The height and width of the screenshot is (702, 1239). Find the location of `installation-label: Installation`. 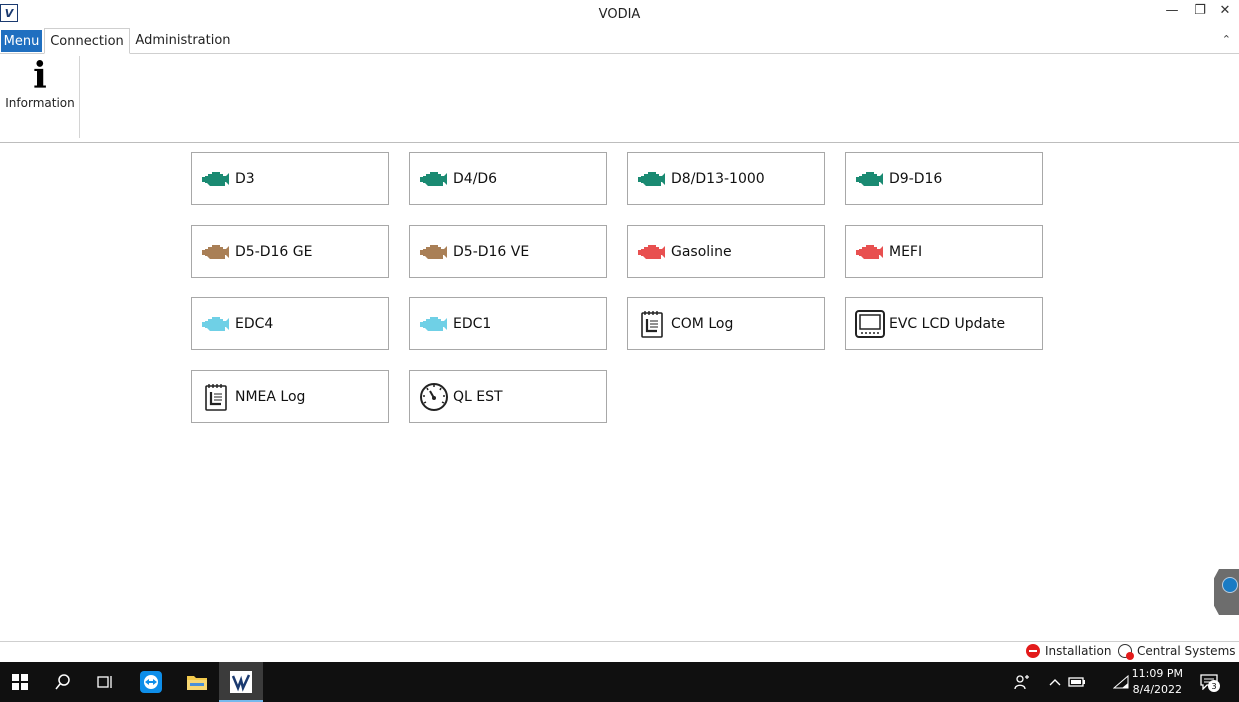

installation-label: Installation is located at coordinates (1078, 651).